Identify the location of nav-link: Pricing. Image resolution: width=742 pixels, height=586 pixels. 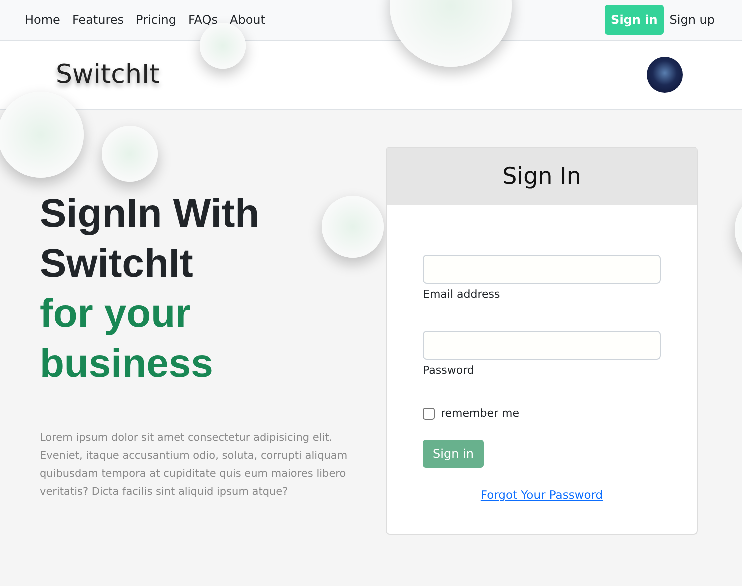
(156, 20).